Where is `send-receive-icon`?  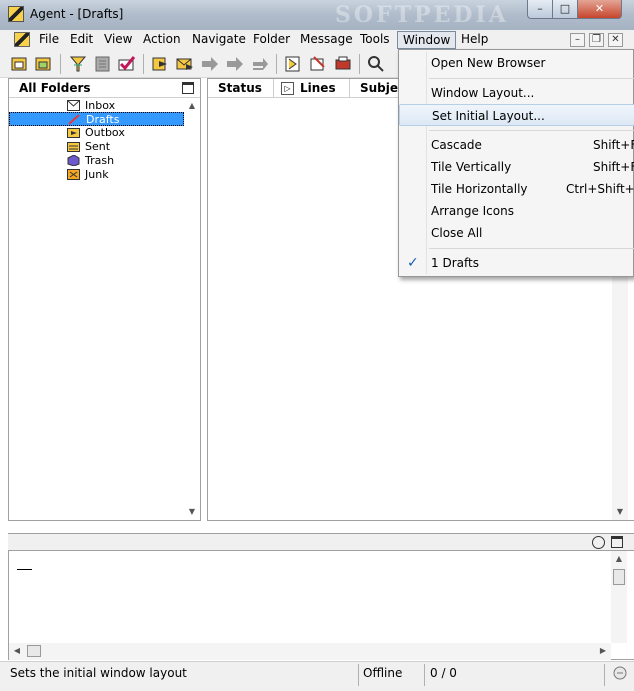
send-receive-icon is located at coordinates (44, 64).